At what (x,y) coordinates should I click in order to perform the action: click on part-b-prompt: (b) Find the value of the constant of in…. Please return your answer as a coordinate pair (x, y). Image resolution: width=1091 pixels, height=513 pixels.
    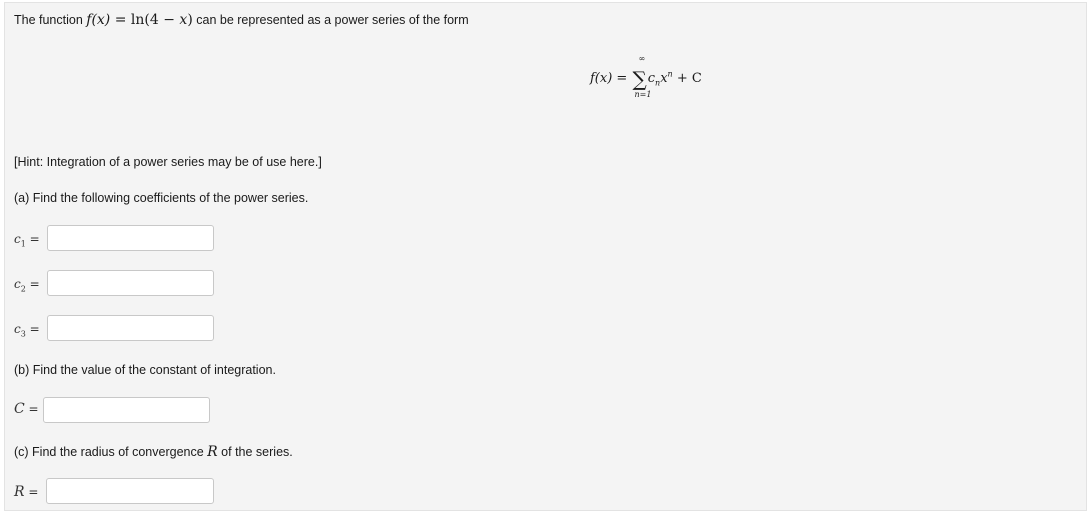
    Looking at the image, I should click on (145, 370).